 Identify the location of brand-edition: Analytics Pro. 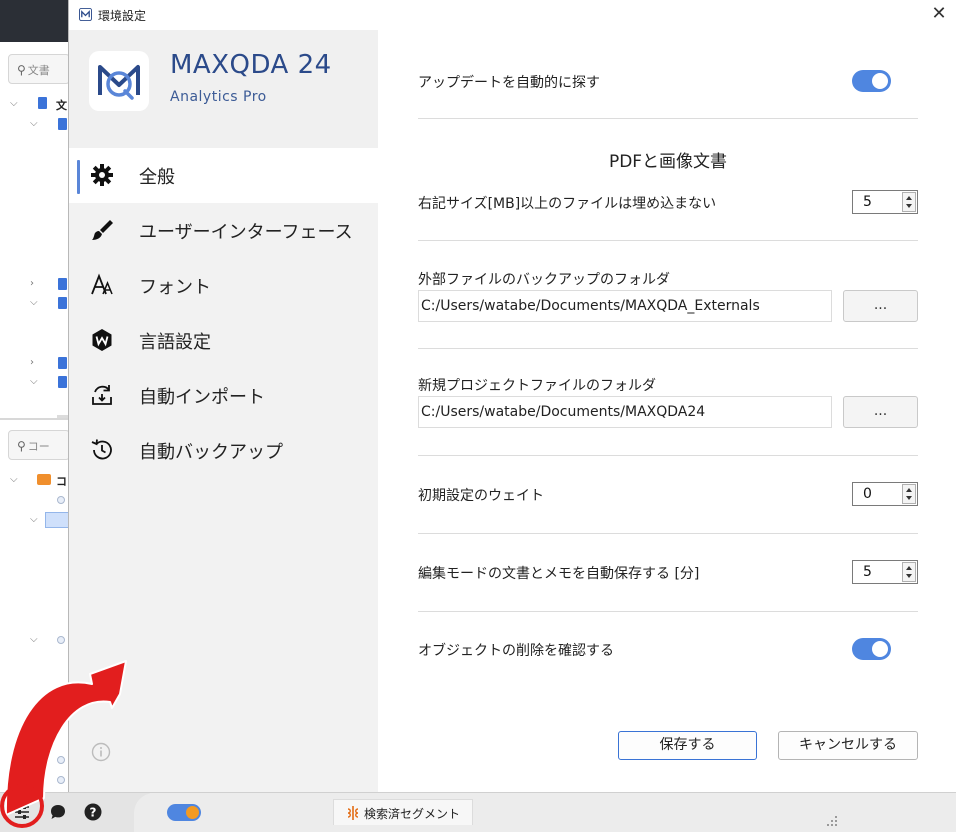
(218, 97).